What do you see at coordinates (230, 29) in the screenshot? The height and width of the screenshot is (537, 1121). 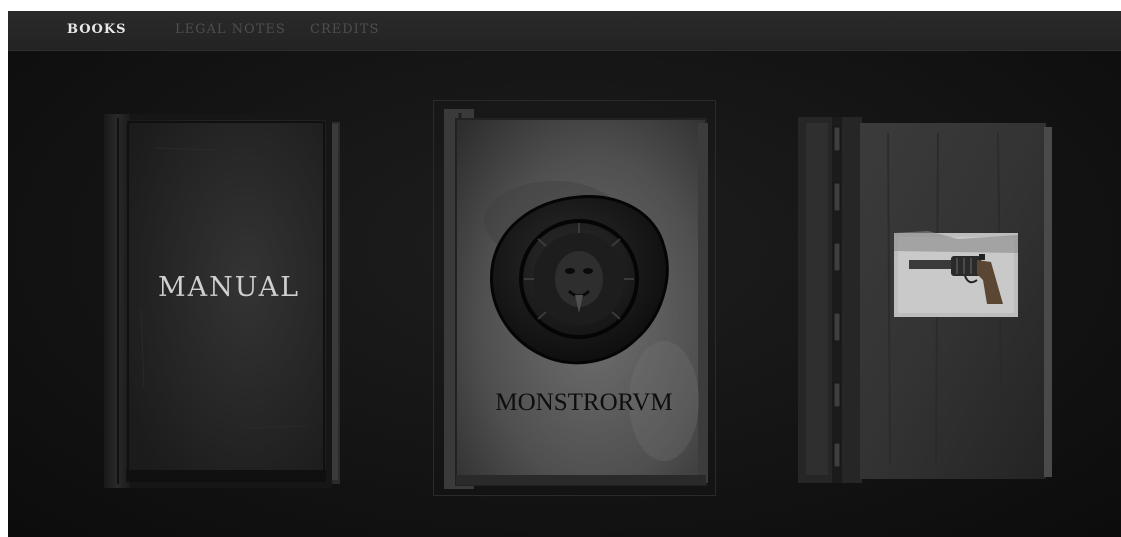 I see `tab-legal-notes: LEGAL NOTES` at bounding box center [230, 29].